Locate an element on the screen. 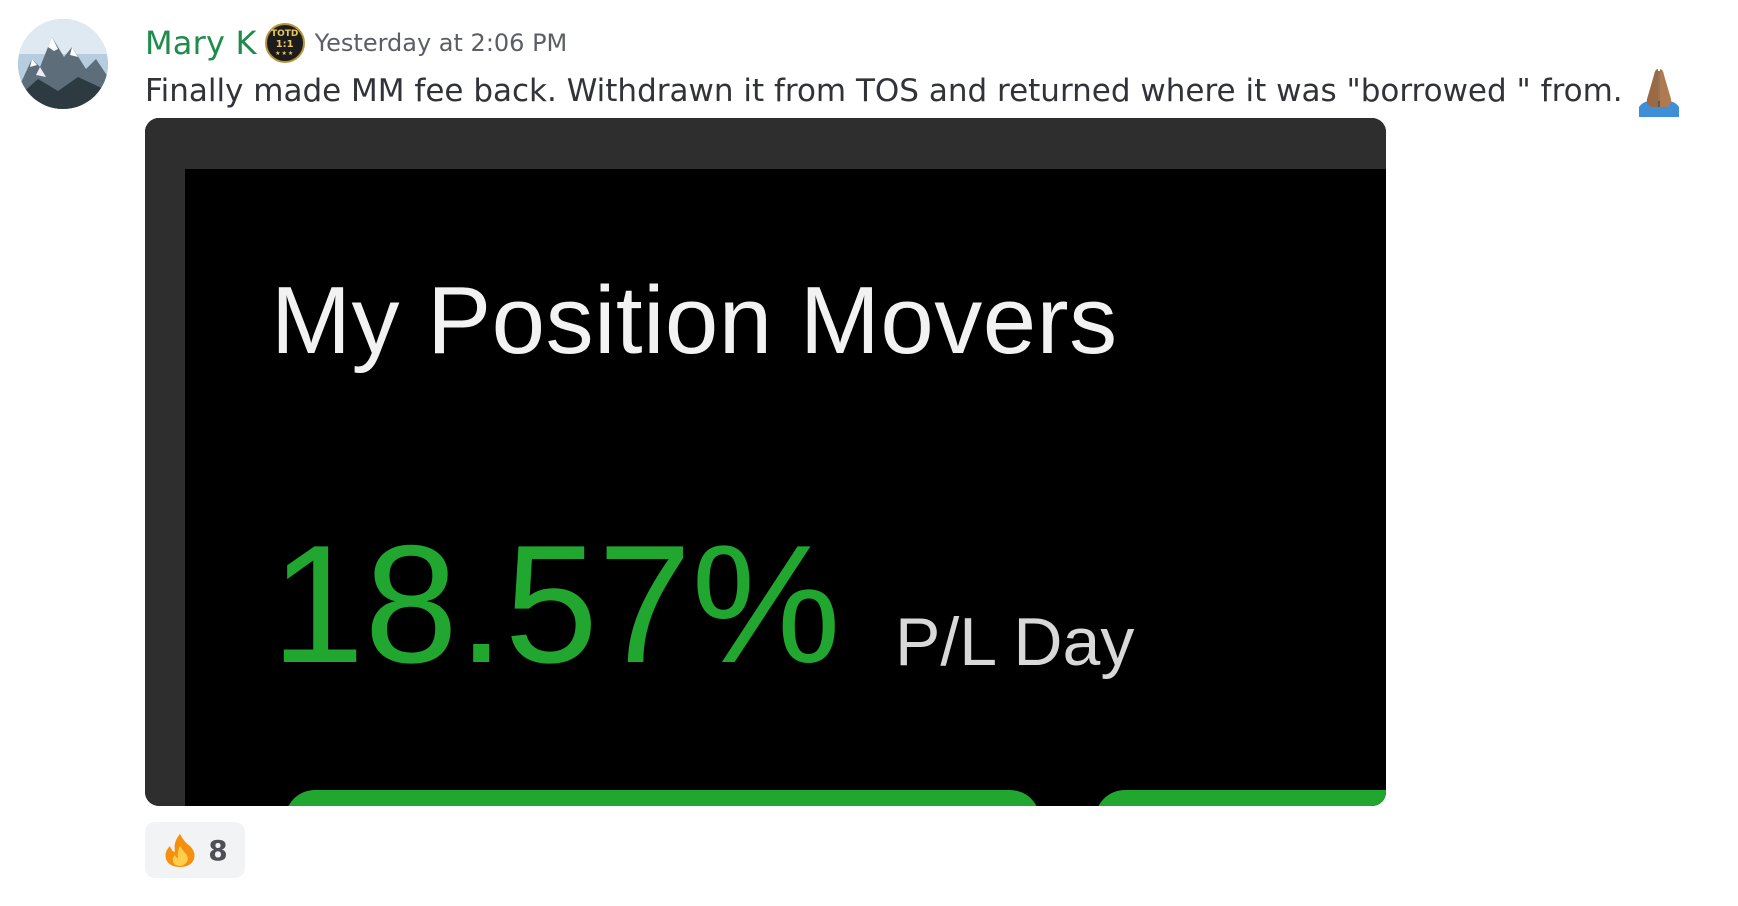 The image size is (1738, 906). user-avatar is located at coordinates (63, 64).